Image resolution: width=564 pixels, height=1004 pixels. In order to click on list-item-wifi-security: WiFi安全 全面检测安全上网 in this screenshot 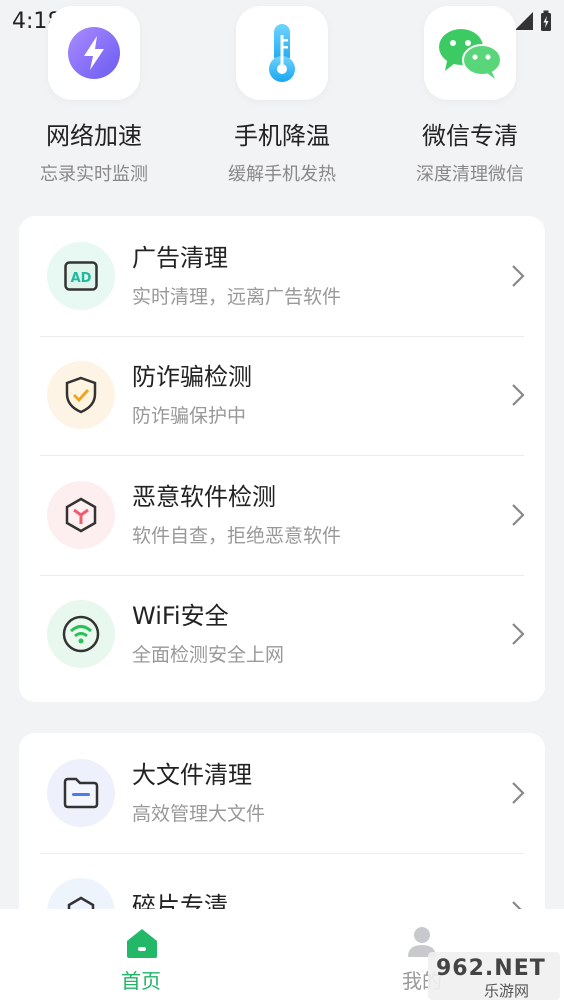, I will do `click(282, 634)`.